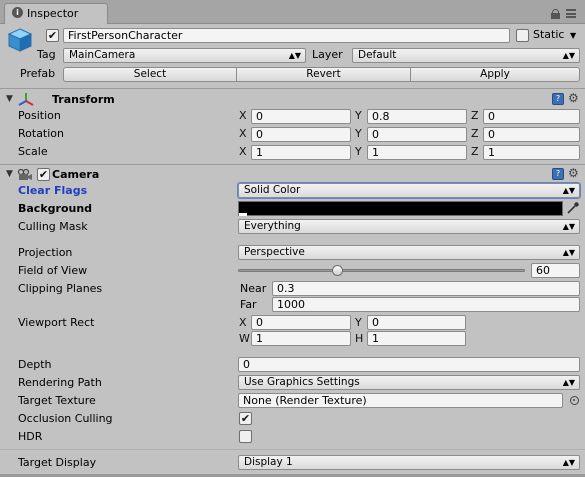  Describe the element at coordinates (574, 400) in the screenshot. I see `object-picker-icon` at that location.